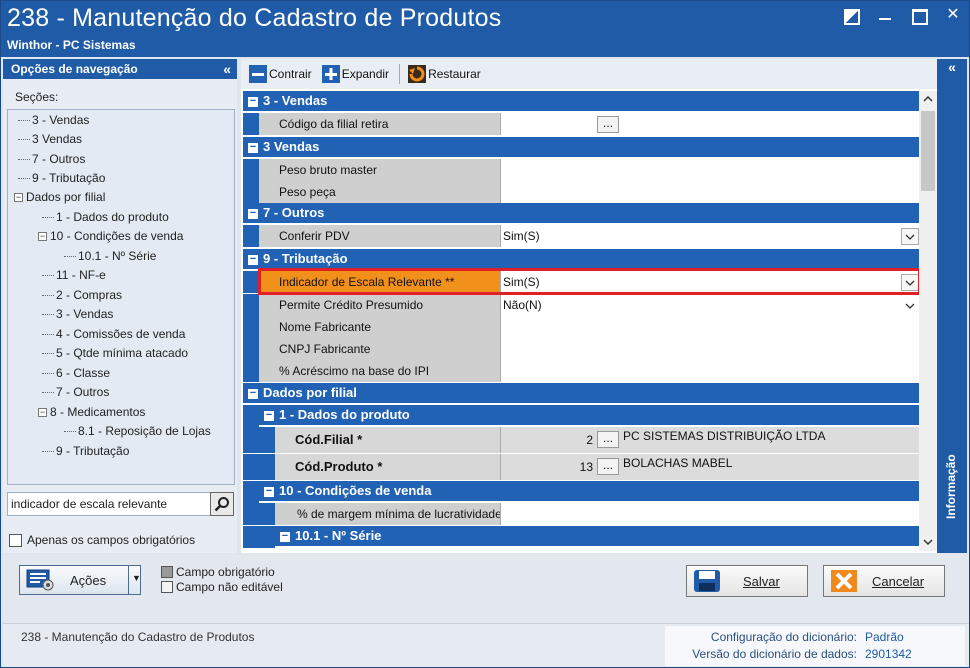 Image resolution: width=970 pixels, height=668 pixels. I want to click on sections-label: Seções:, so click(37, 97).